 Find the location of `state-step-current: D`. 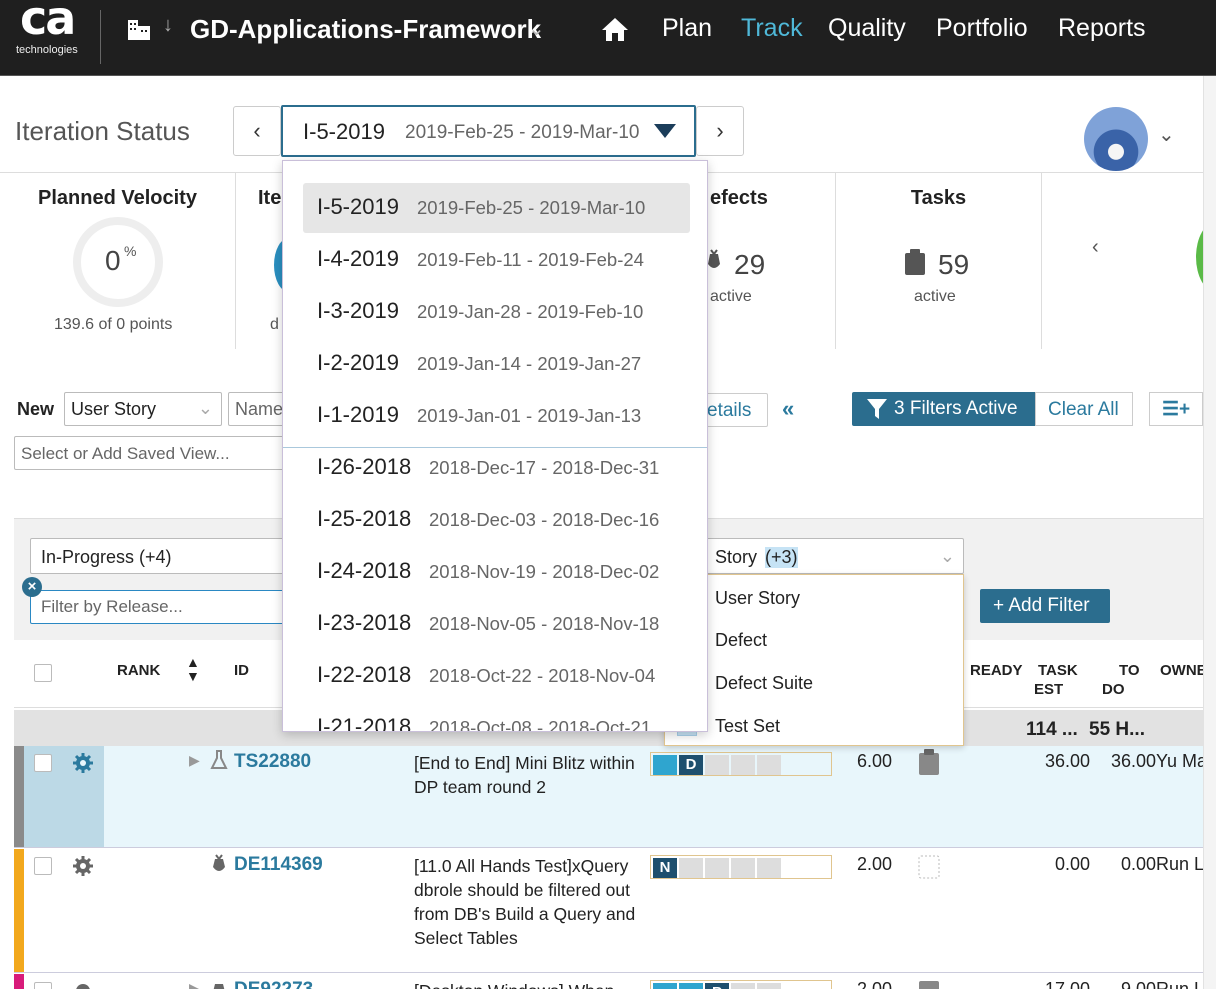

state-step-current: D is located at coordinates (691, 765).